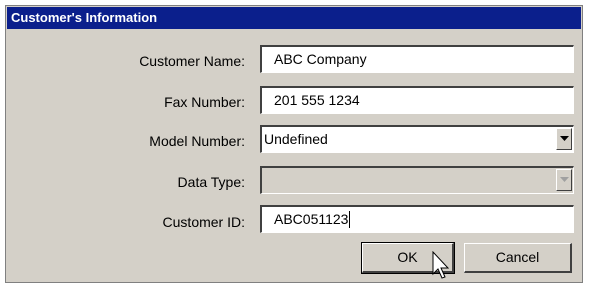  I want to click on data-type-dropdown-button, so click(564, 180).